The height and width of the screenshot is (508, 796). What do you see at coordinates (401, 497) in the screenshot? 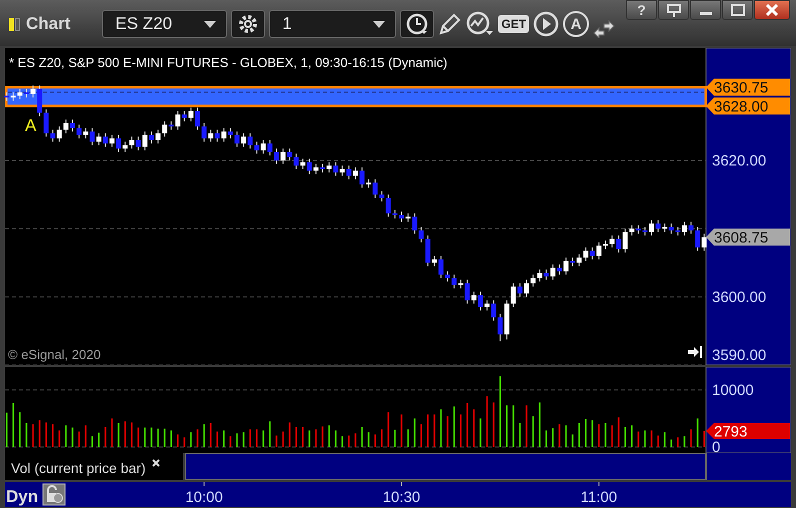
I see `time-axis-label: 10:30` at bounding box center [401, 497].